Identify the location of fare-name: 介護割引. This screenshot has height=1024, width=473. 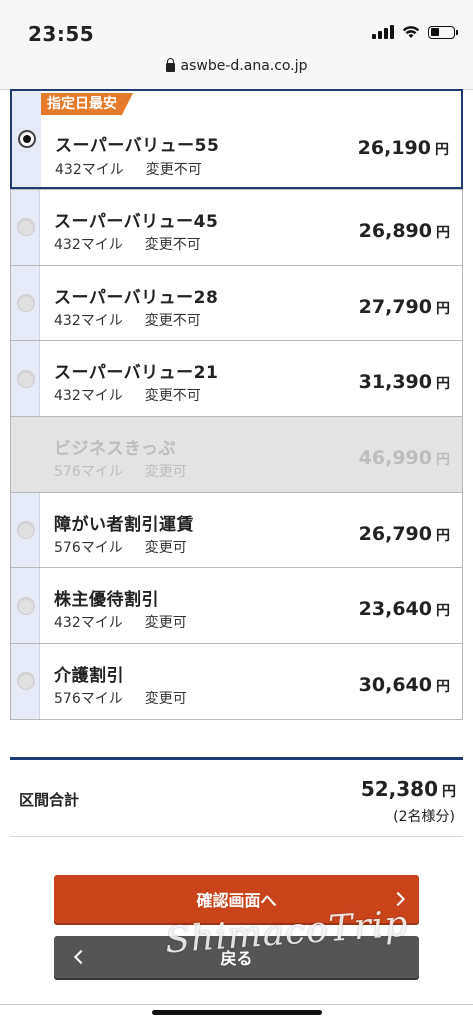
(89, 676).